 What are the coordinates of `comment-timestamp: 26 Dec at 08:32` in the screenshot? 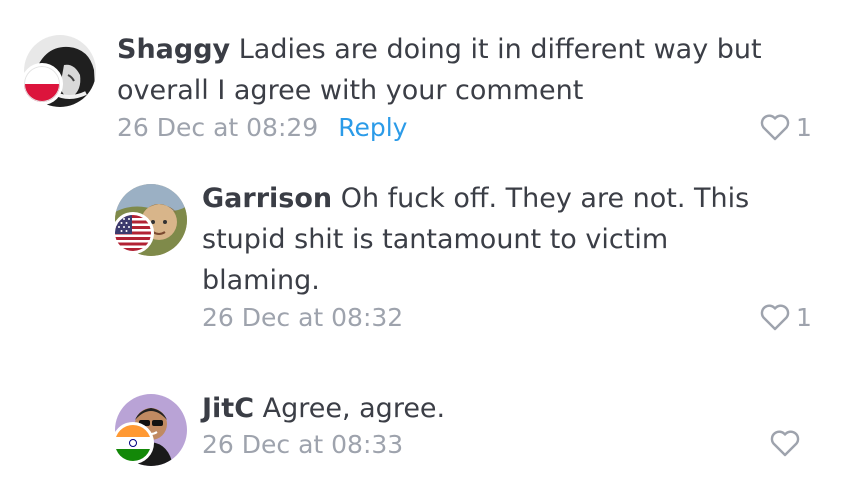 It's located at (303, 317).